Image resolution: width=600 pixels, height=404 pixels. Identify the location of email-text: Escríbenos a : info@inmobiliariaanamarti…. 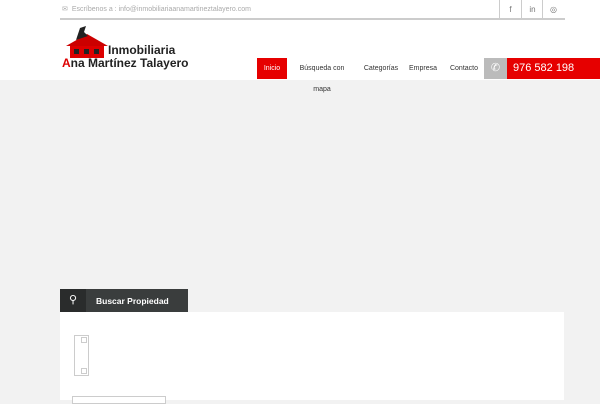
(161, 9).